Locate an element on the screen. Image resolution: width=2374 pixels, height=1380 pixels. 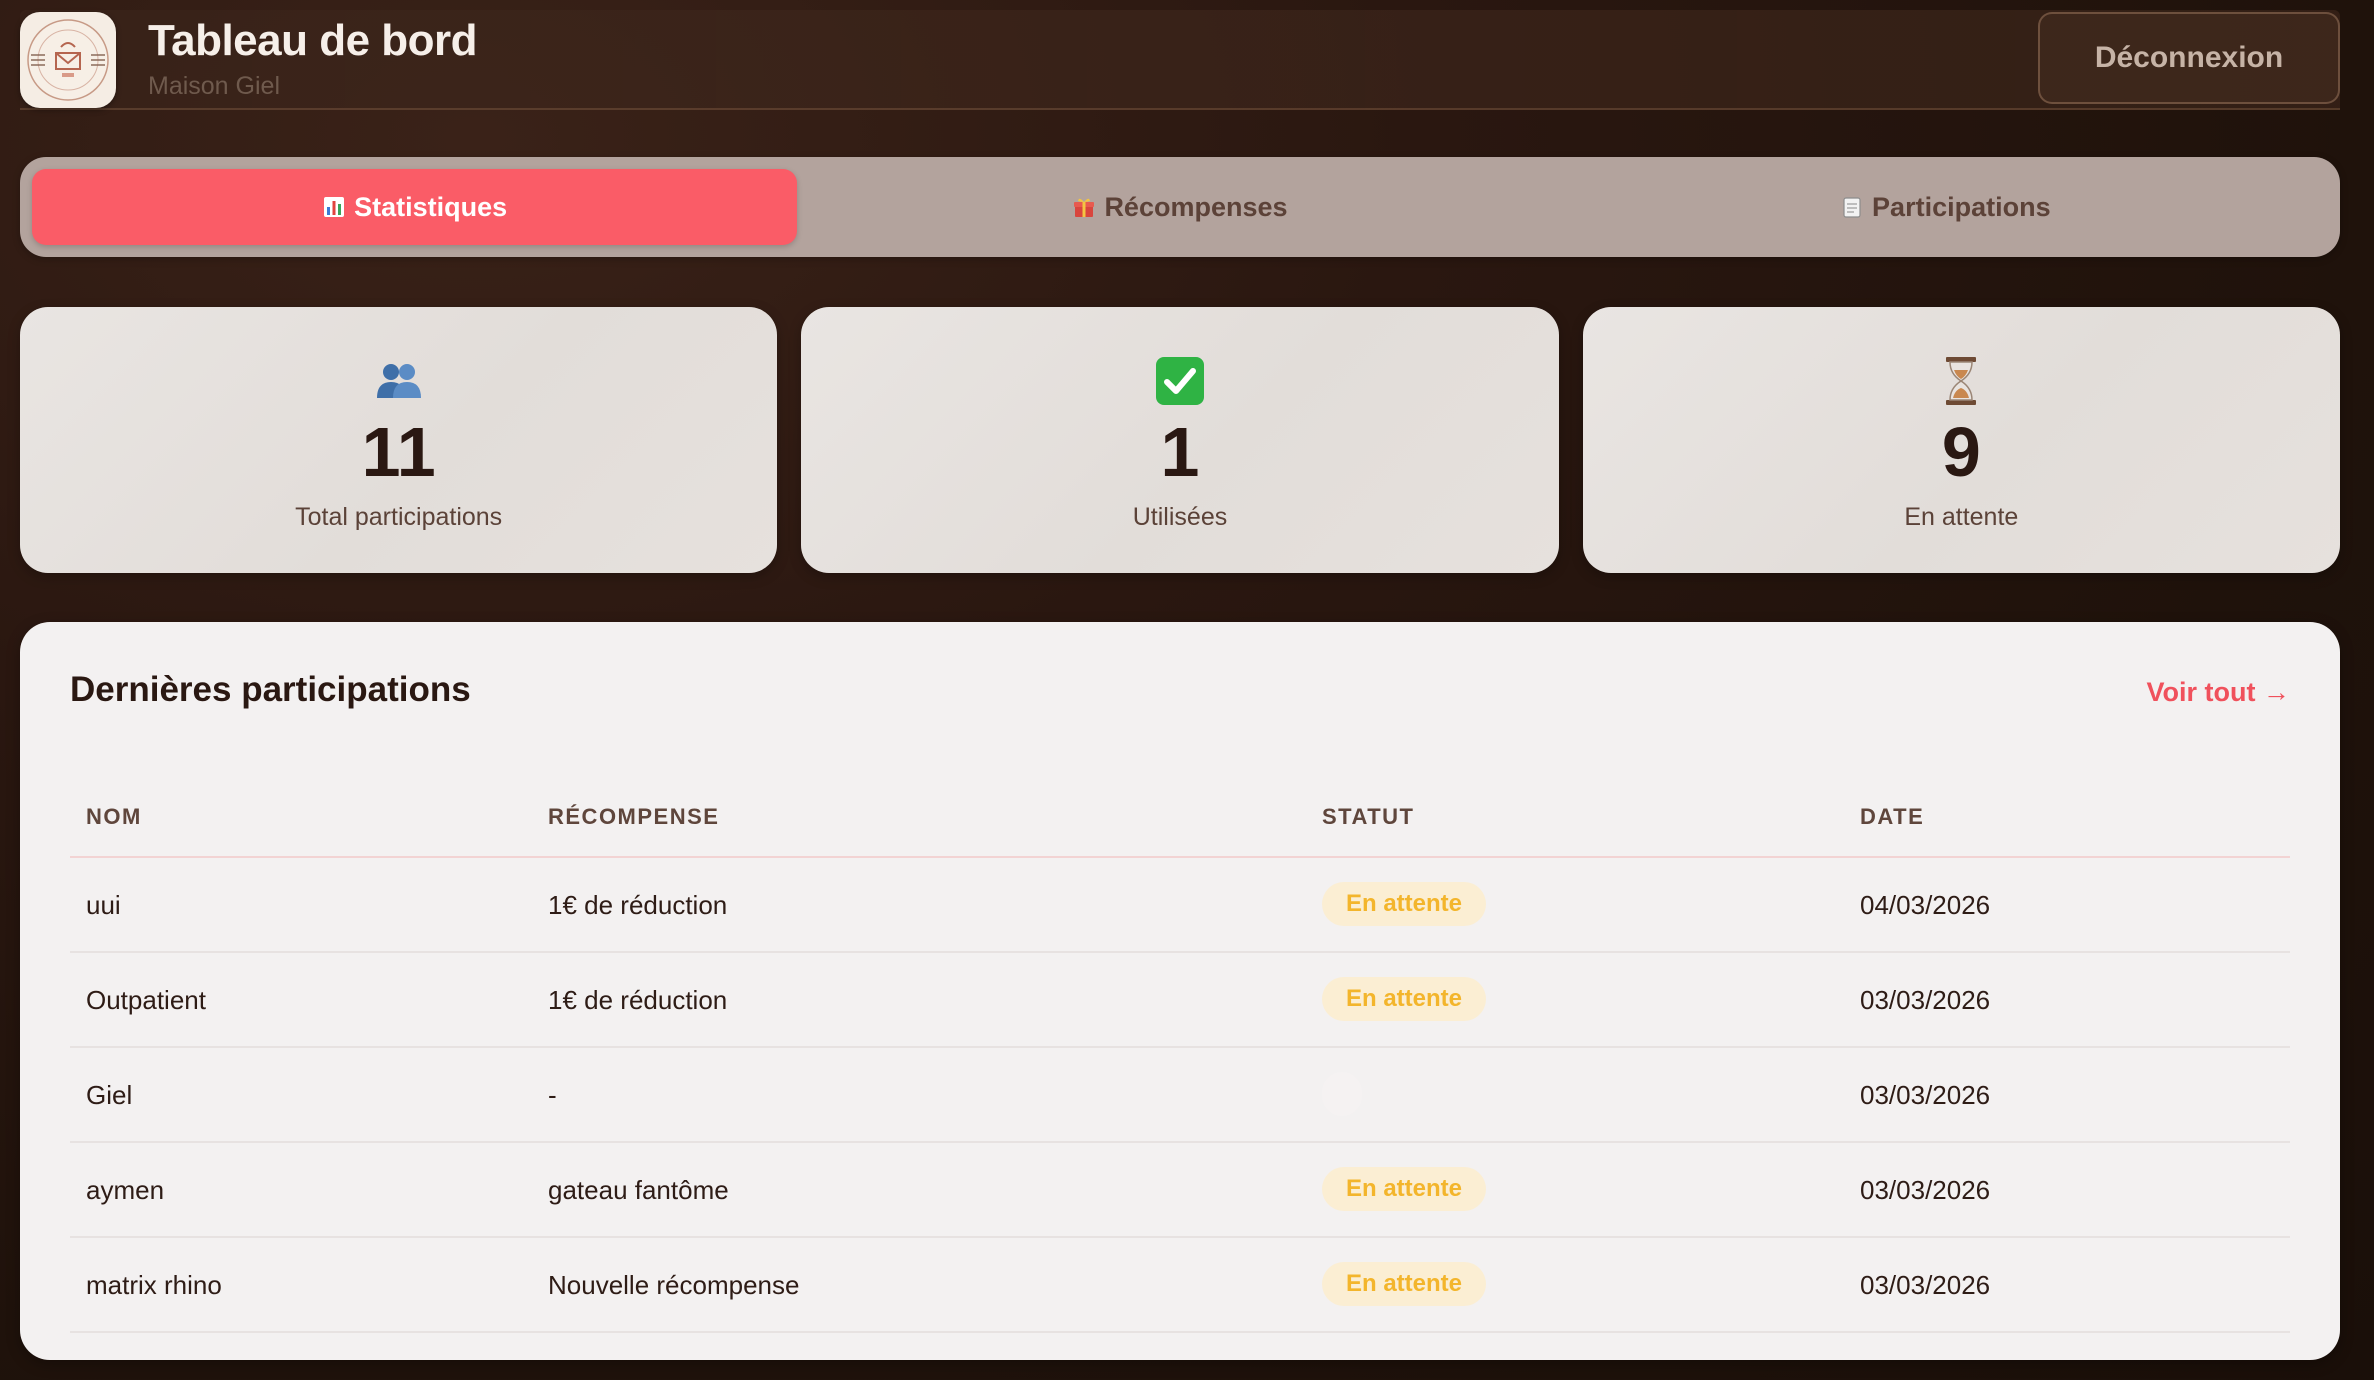
column-header-date: DATE is located at coordinates (1892, 816).